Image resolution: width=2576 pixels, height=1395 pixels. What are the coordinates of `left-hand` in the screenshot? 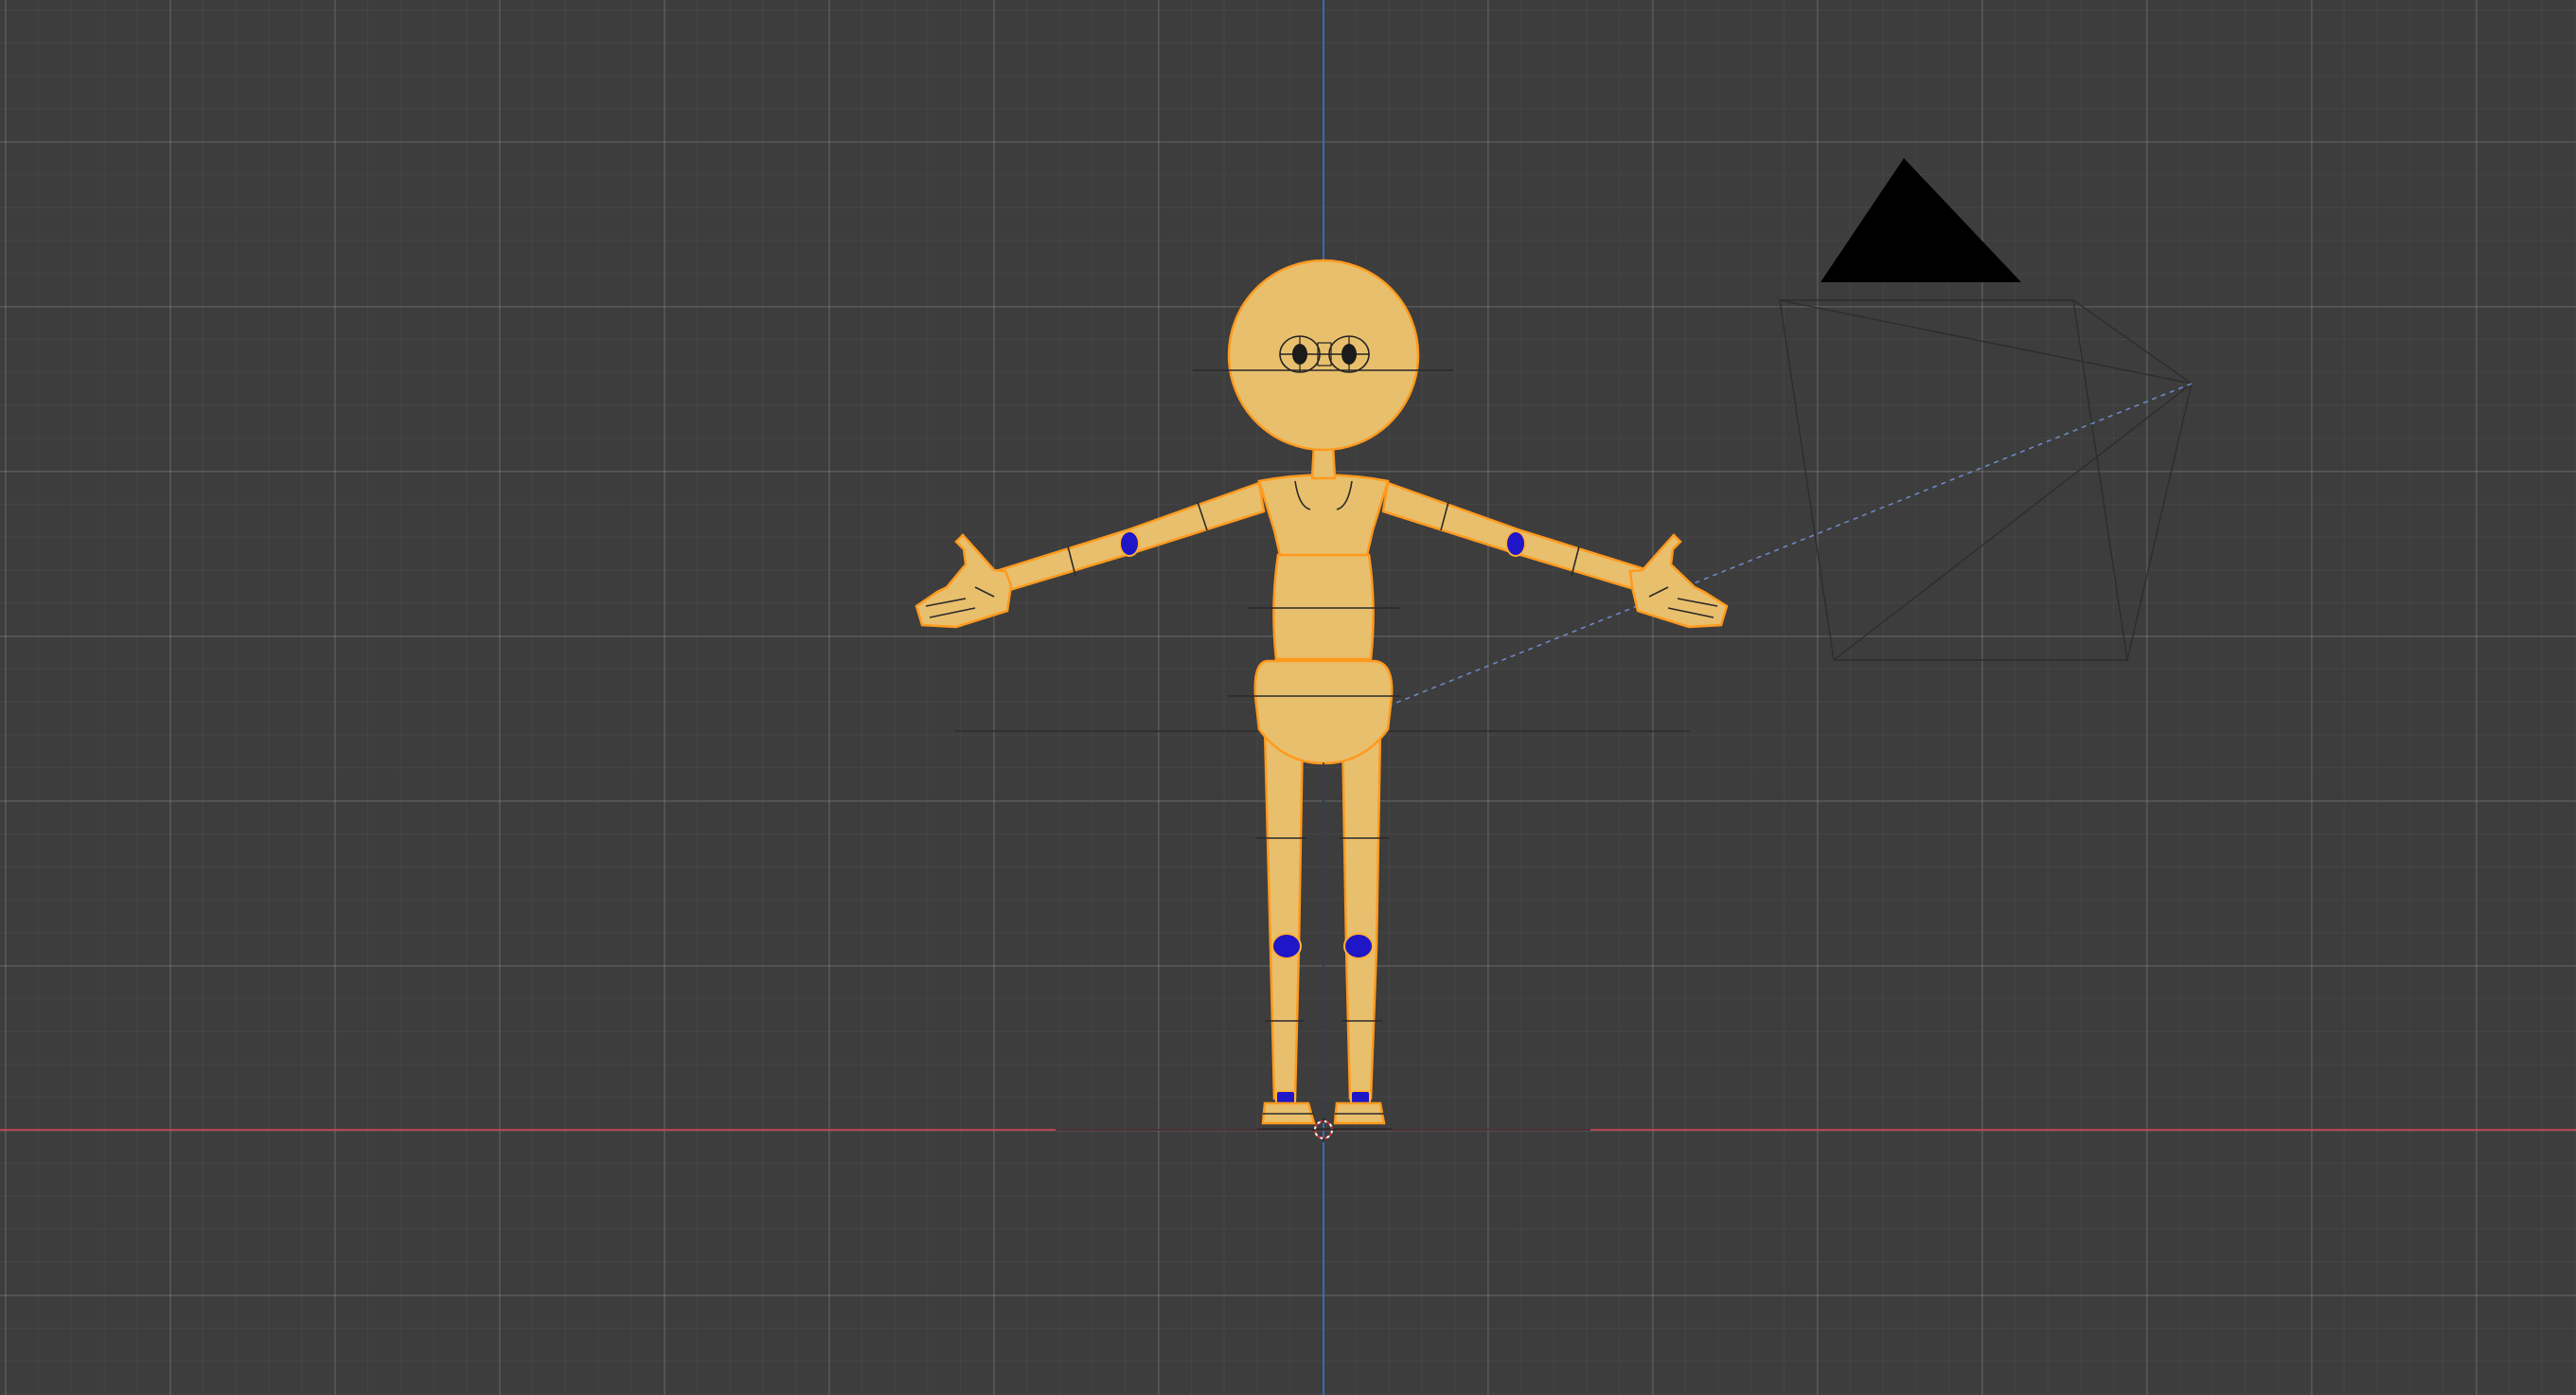 It's located at (964, 581).